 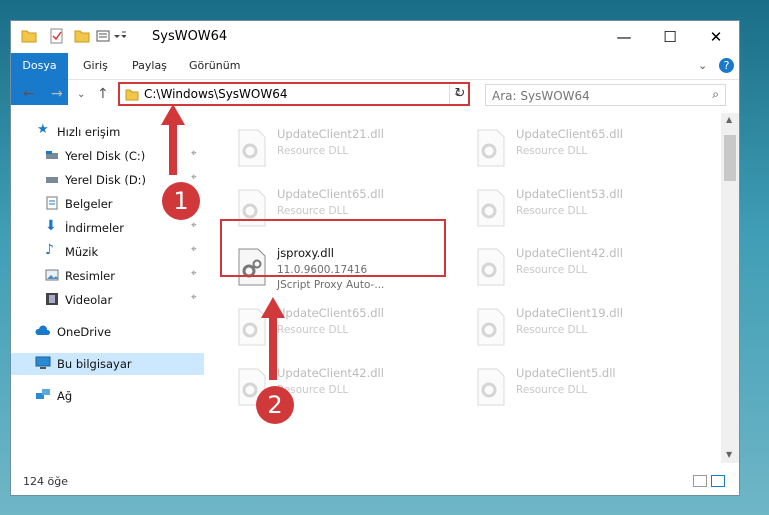 I want to click on callout-badge-1: 1, so click(x=181, y=201).